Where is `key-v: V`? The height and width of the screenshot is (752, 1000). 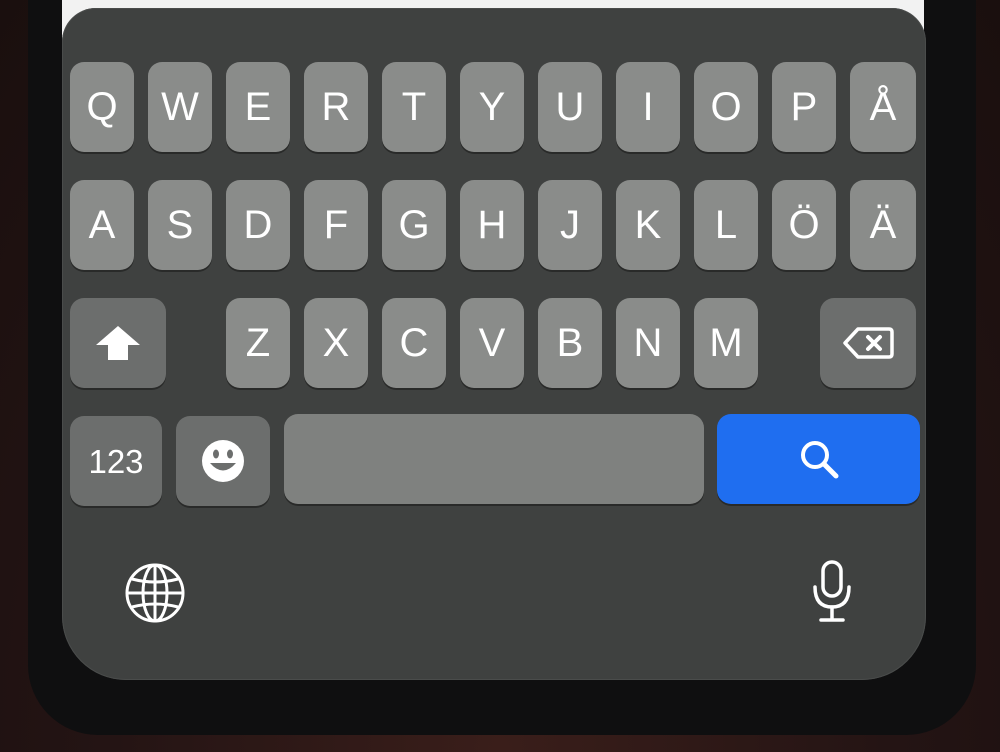
key-v: V is located at coordinates (492, 343).